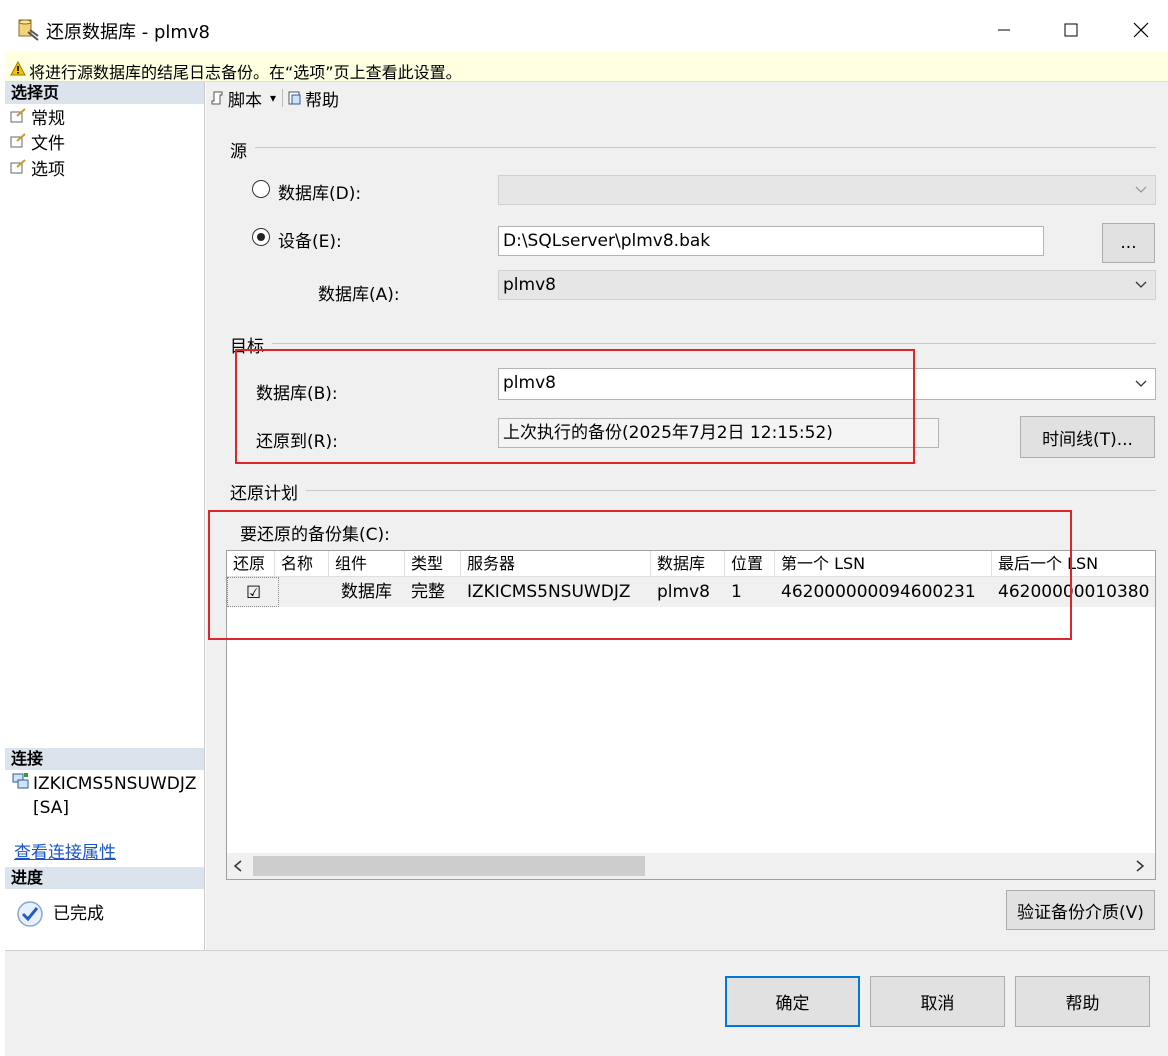  Describe the element at coordinates (104, 759) in the screenshot. I see `connection-header: 连接` at that location.